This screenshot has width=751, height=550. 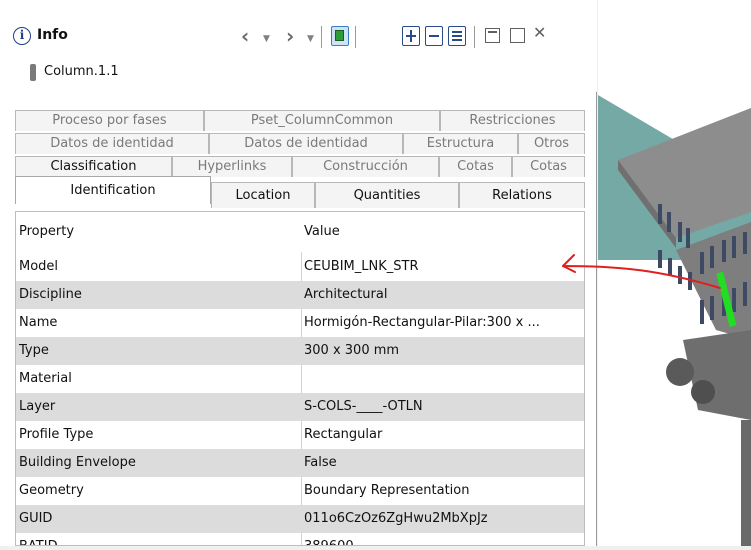 What do you see at coordinates (300, 351) in the screenshot?
I see `table-row: Type 300 x 300 mm` at bounding box center [300, 351].